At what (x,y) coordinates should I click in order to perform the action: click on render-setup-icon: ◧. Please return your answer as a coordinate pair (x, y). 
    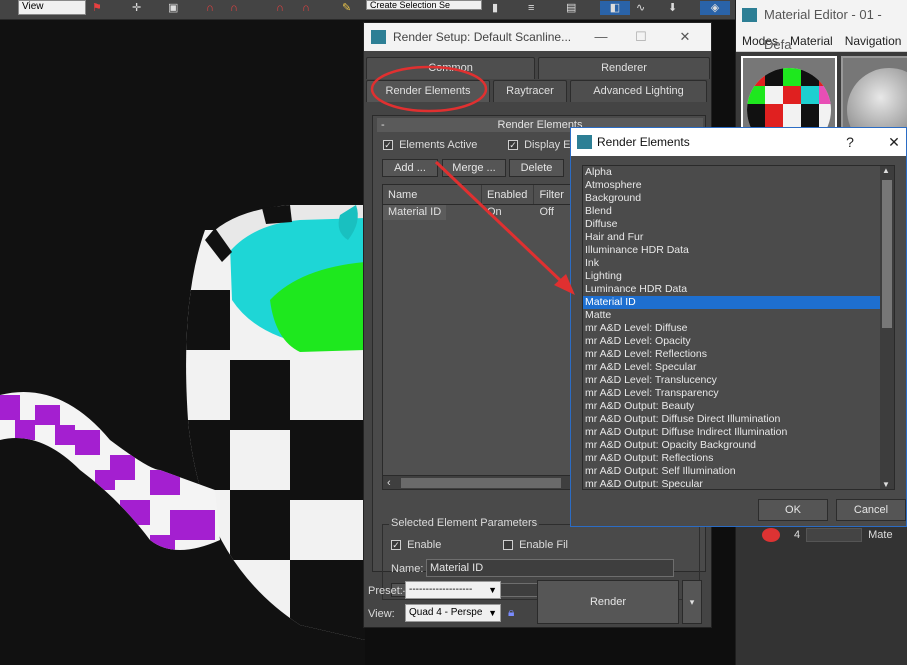
    Looking at the image, I should click on (615, 8).